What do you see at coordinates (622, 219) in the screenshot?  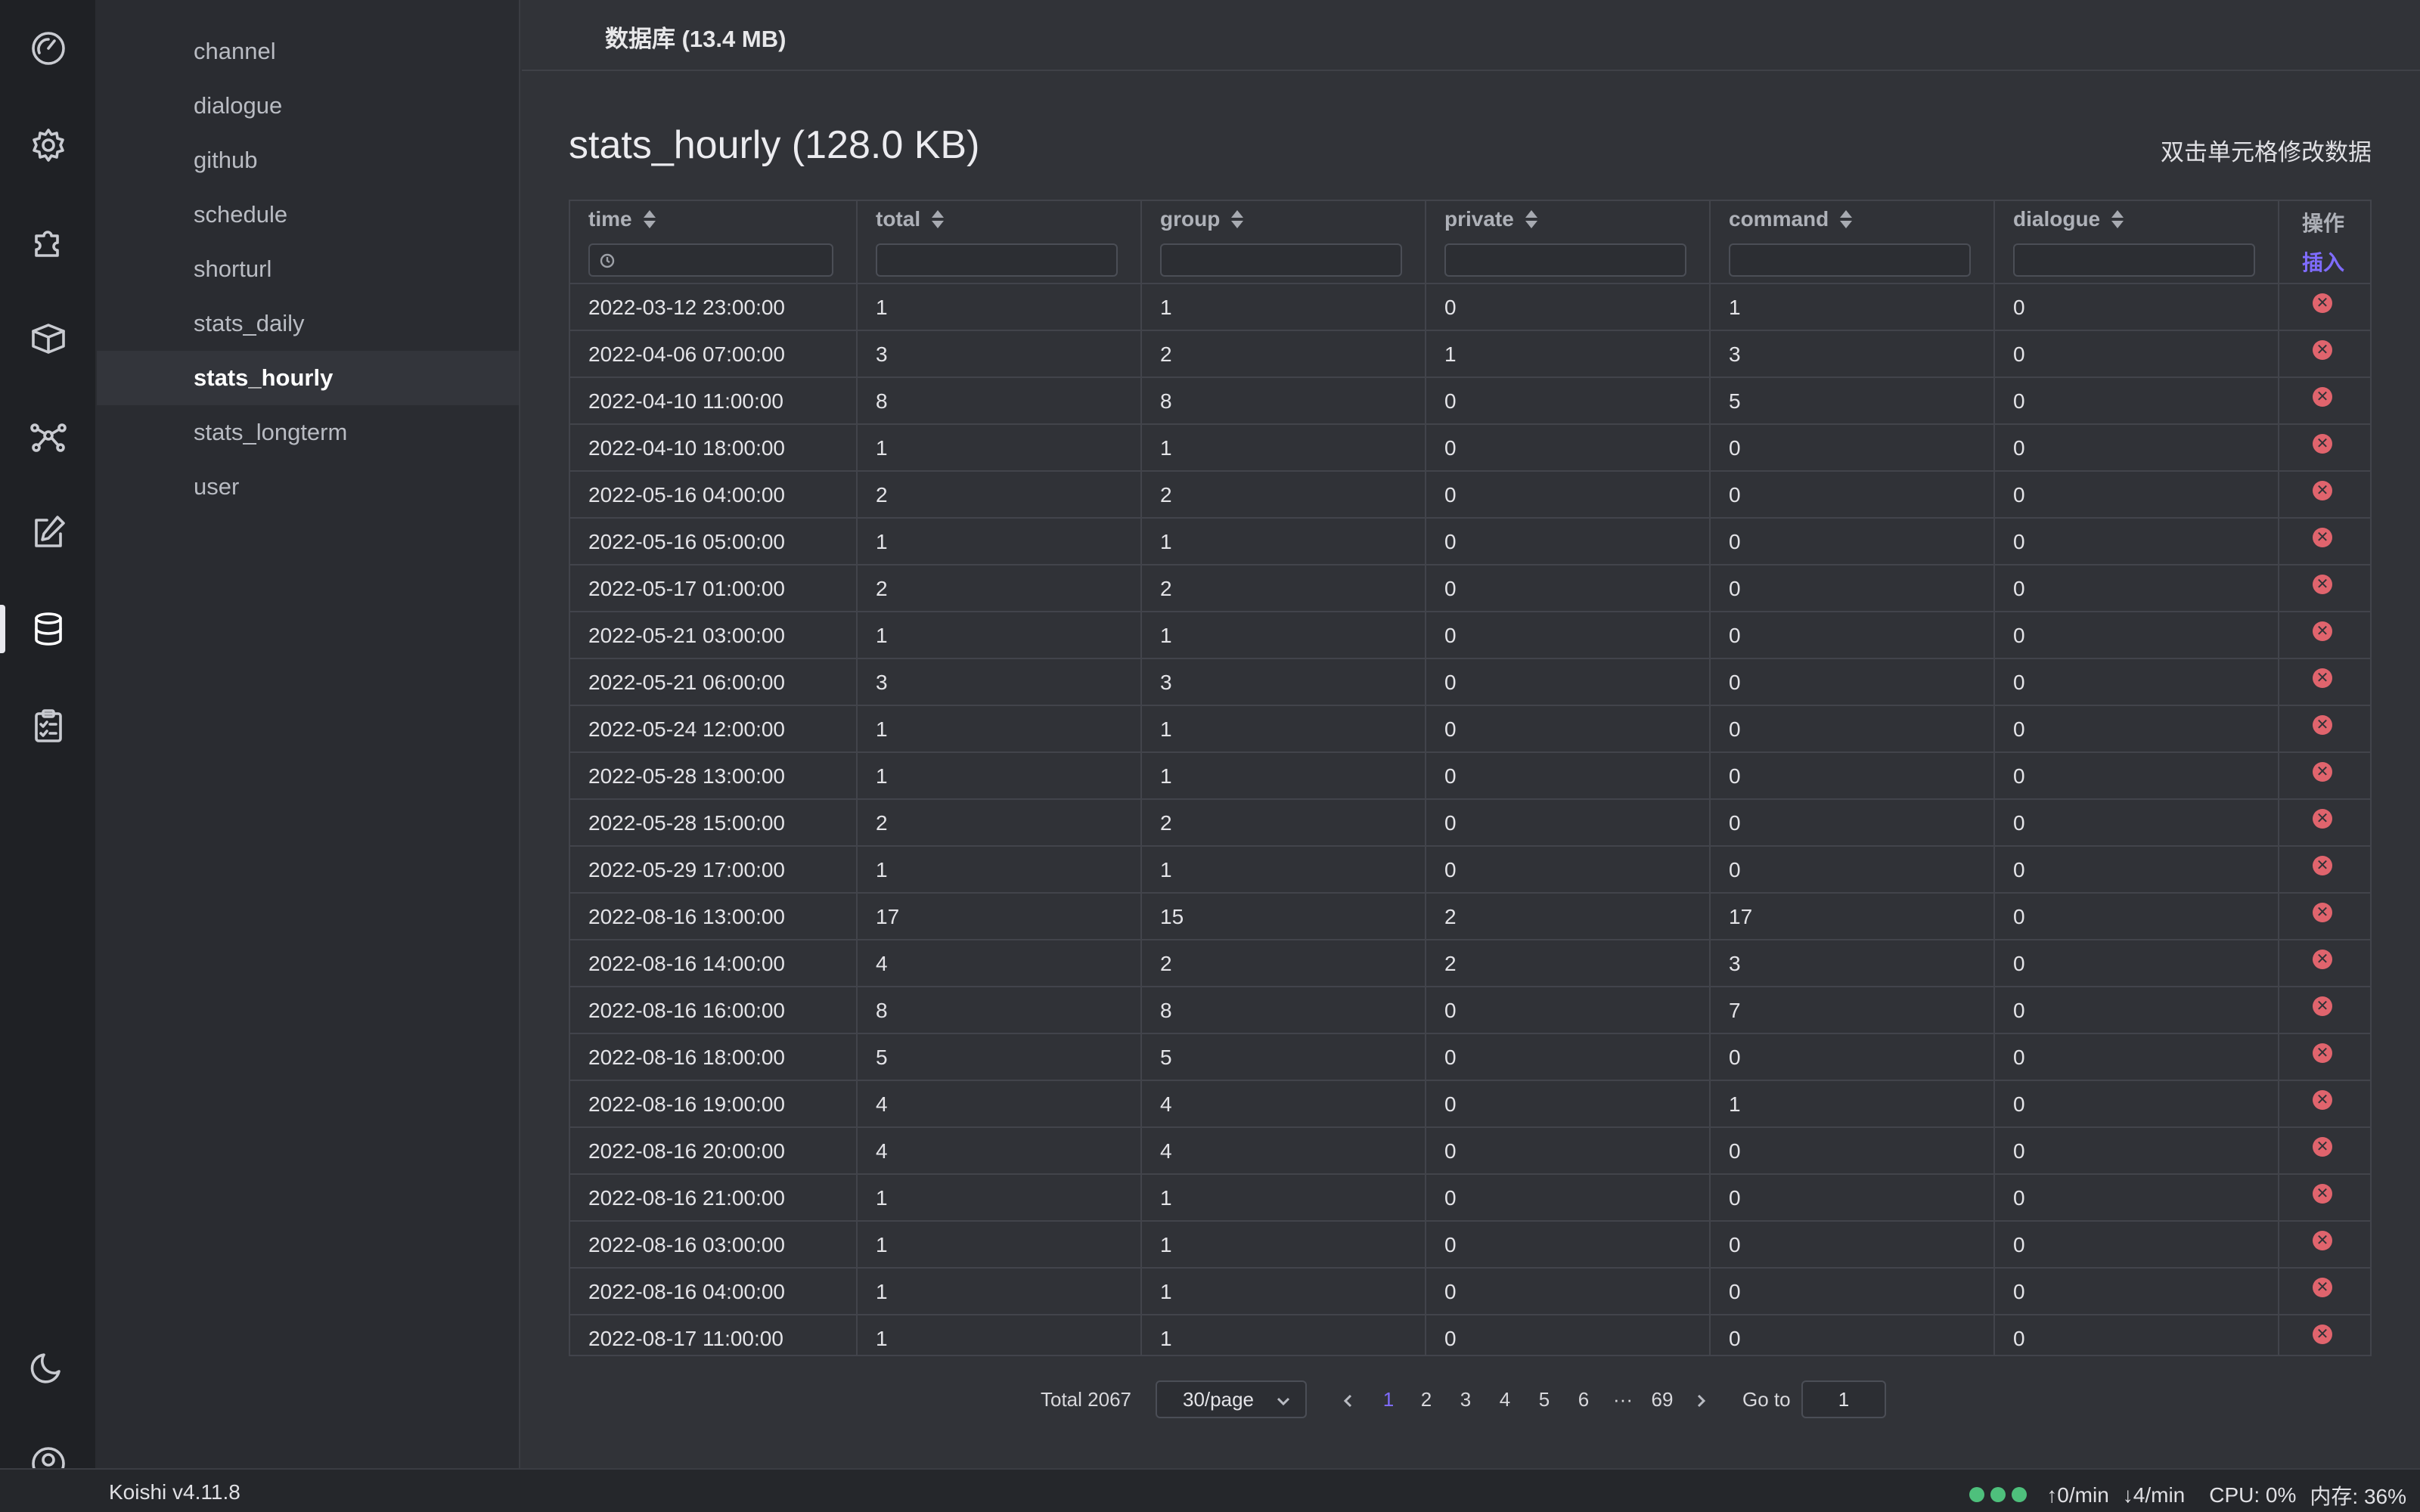 I see `column-sort-time: time` at bounding box center [622, 219].